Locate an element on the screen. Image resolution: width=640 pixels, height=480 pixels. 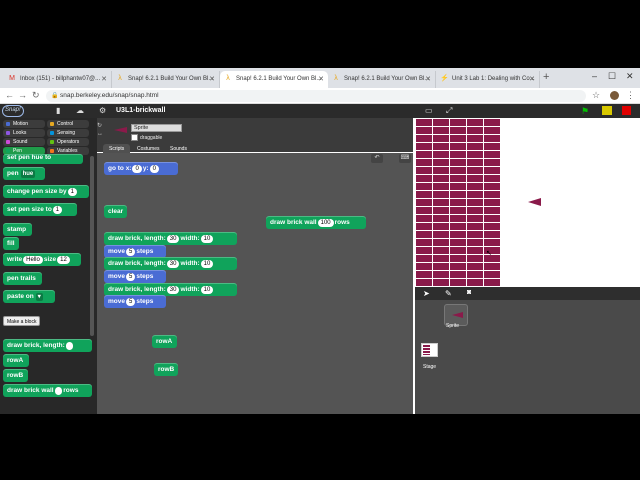
tab-gmail: M Inbox (151) - billphantw07@... ✕ is located at coordinates (58, 79).